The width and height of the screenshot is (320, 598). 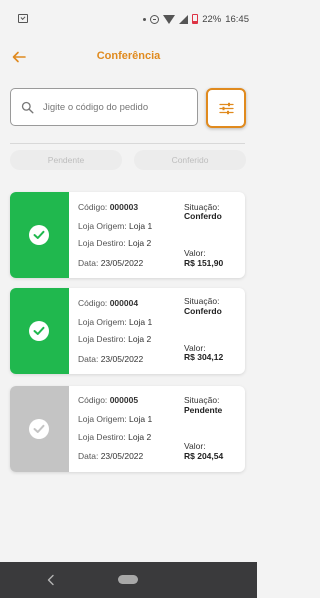 I want to click on order-value: R$ 204,54, so click(x=204, y=456).